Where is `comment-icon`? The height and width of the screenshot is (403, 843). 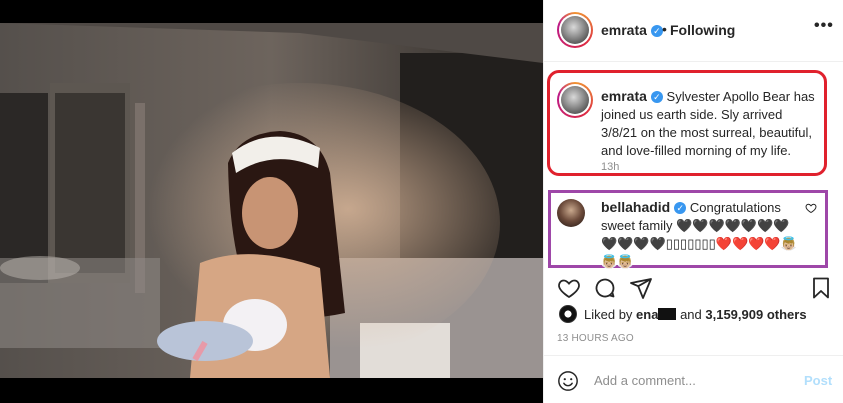
comment-icon is located at coordinates (605, 288).